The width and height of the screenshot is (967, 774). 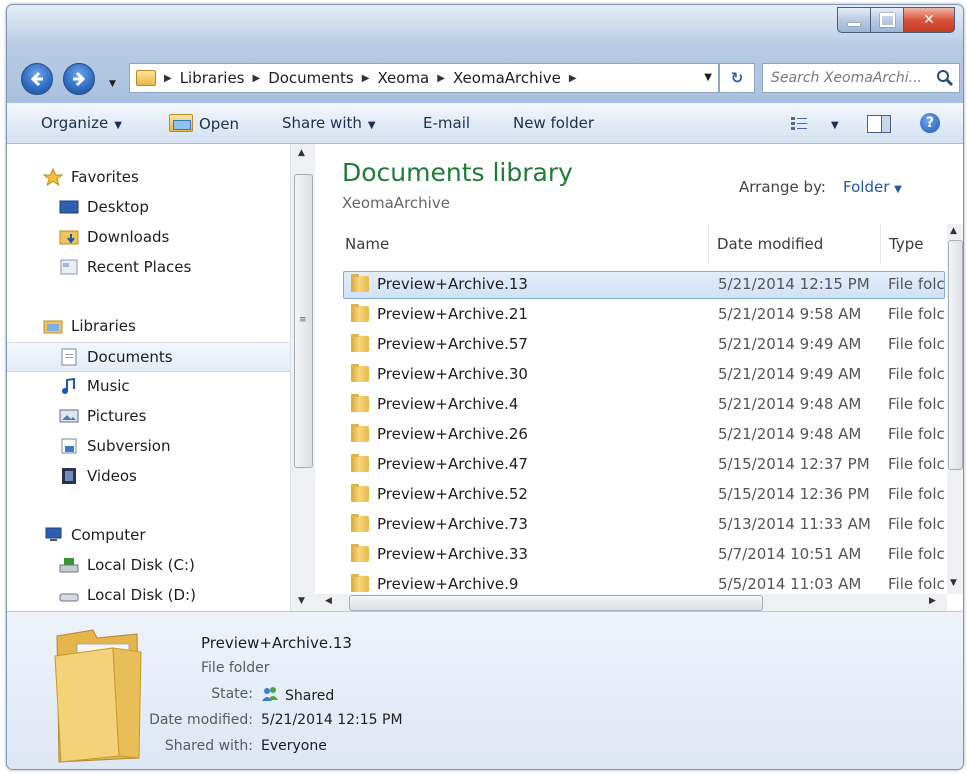 I want to click on caption-buttons: ✕, so click(x=896, y=20).